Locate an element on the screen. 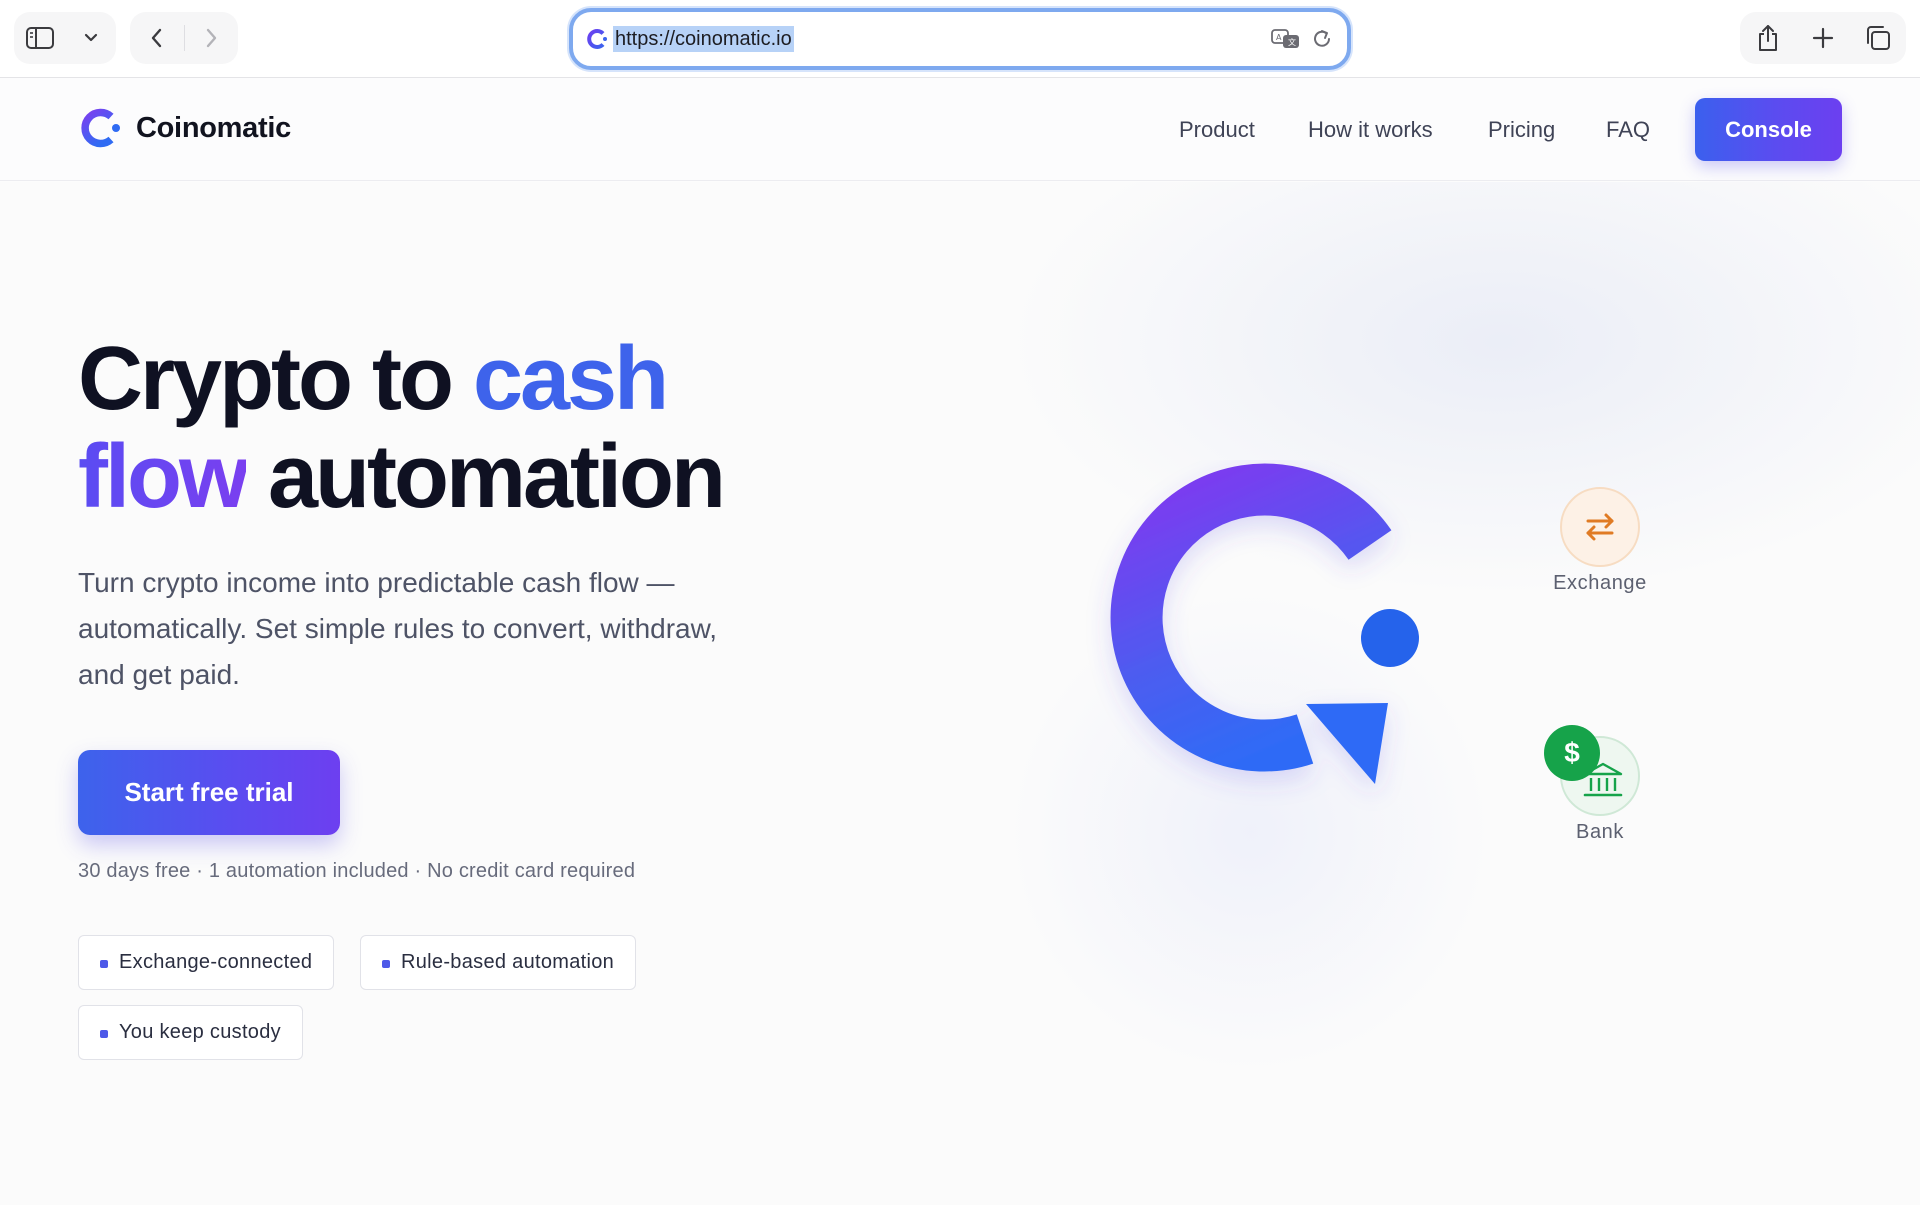 This screenshot has width=1920, height=1205. exchange-node is located at coordinates (1600, 527).